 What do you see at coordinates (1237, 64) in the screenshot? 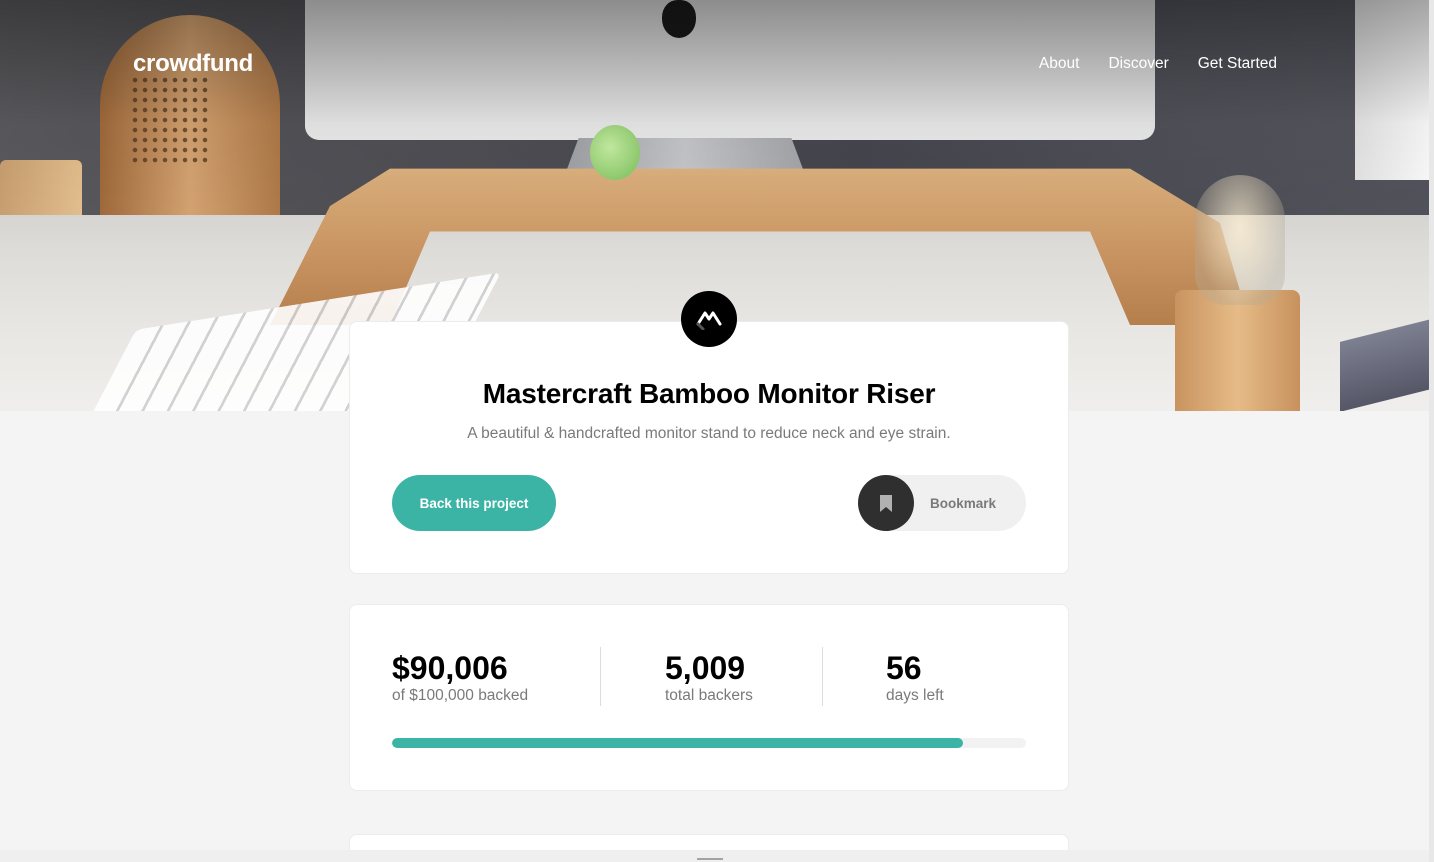
I see `nav-get-started: Get Started` at bounding box center [1237, 64].